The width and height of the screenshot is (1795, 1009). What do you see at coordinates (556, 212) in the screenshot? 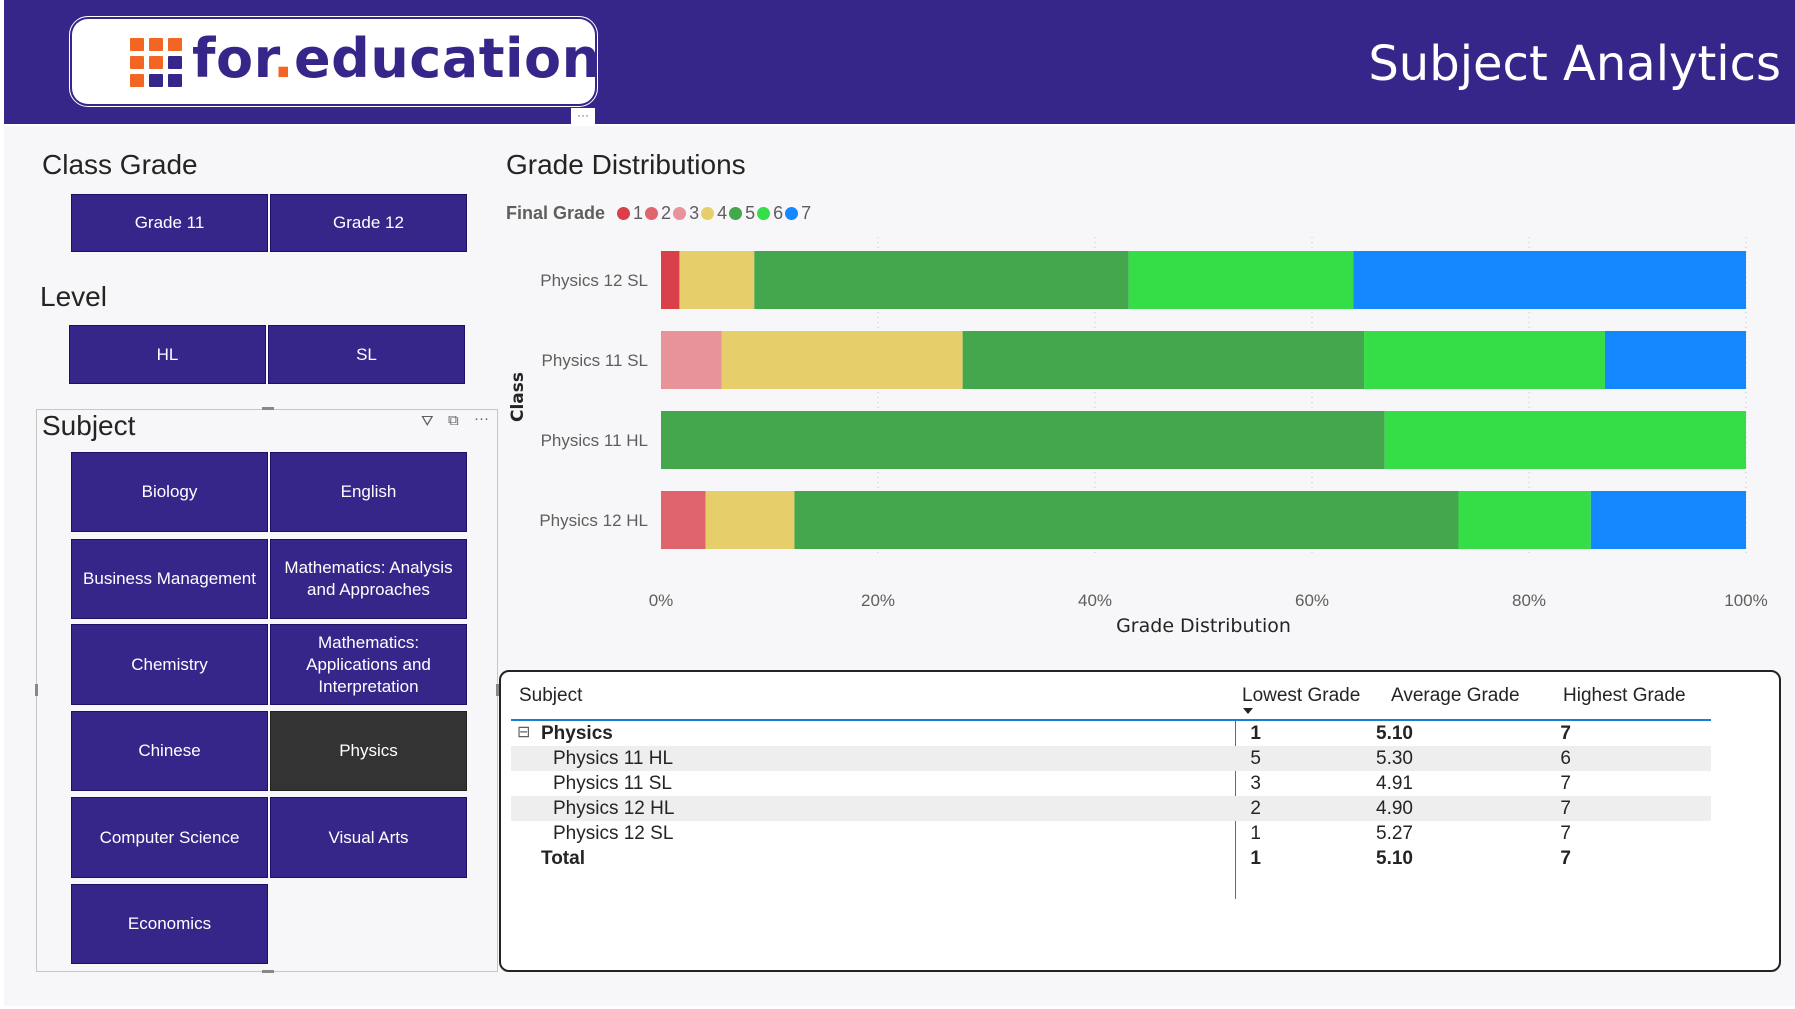
I see `legend-title: Final Grade` at bounding box center [556, 212].